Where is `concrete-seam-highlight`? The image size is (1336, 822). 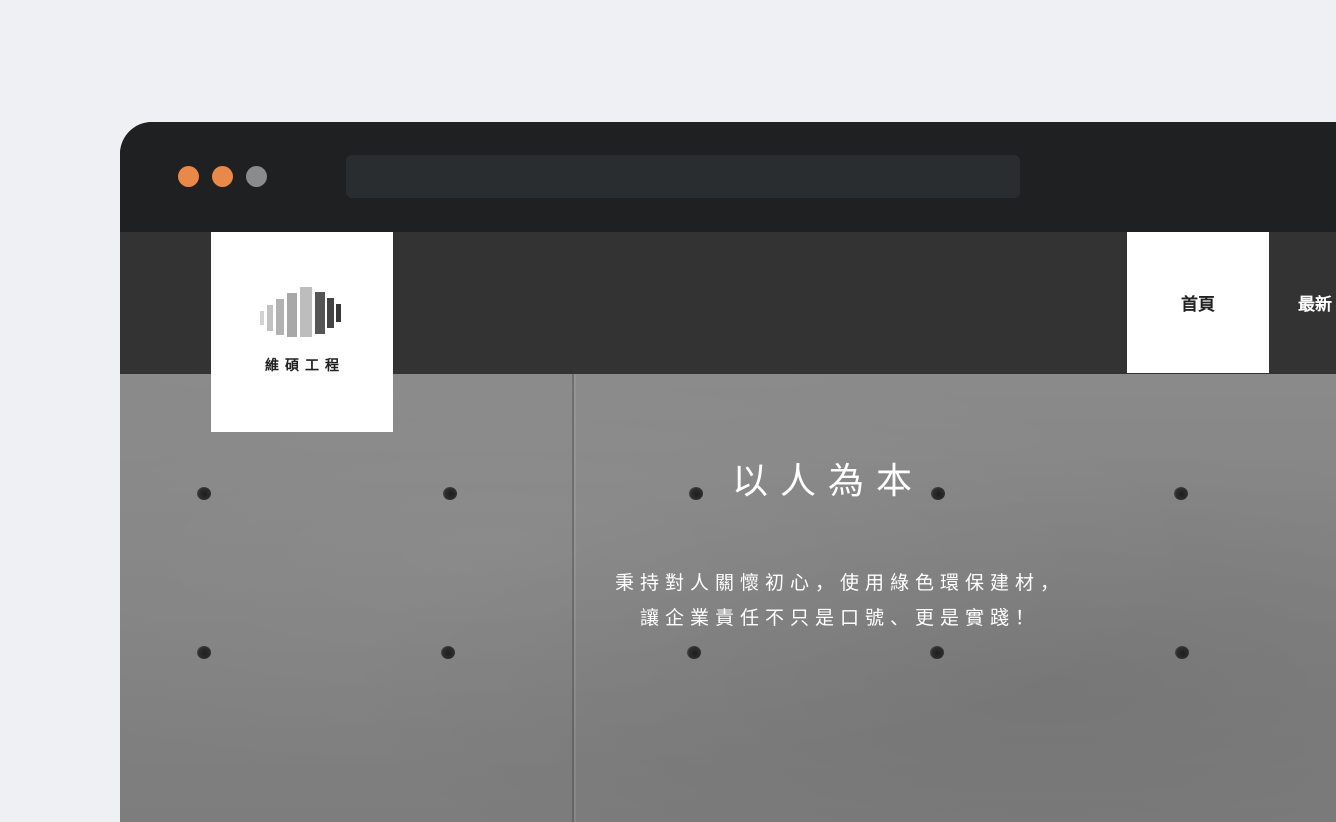 concrete-seam-highlight is located at coordinates (575, 598).